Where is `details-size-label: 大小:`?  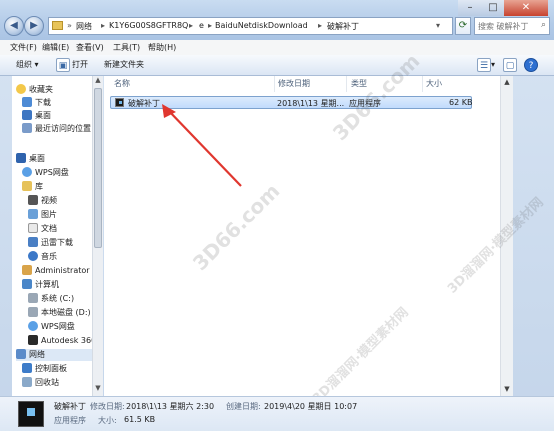
details-size-label: 大小: is located at coordinates (107, 420).